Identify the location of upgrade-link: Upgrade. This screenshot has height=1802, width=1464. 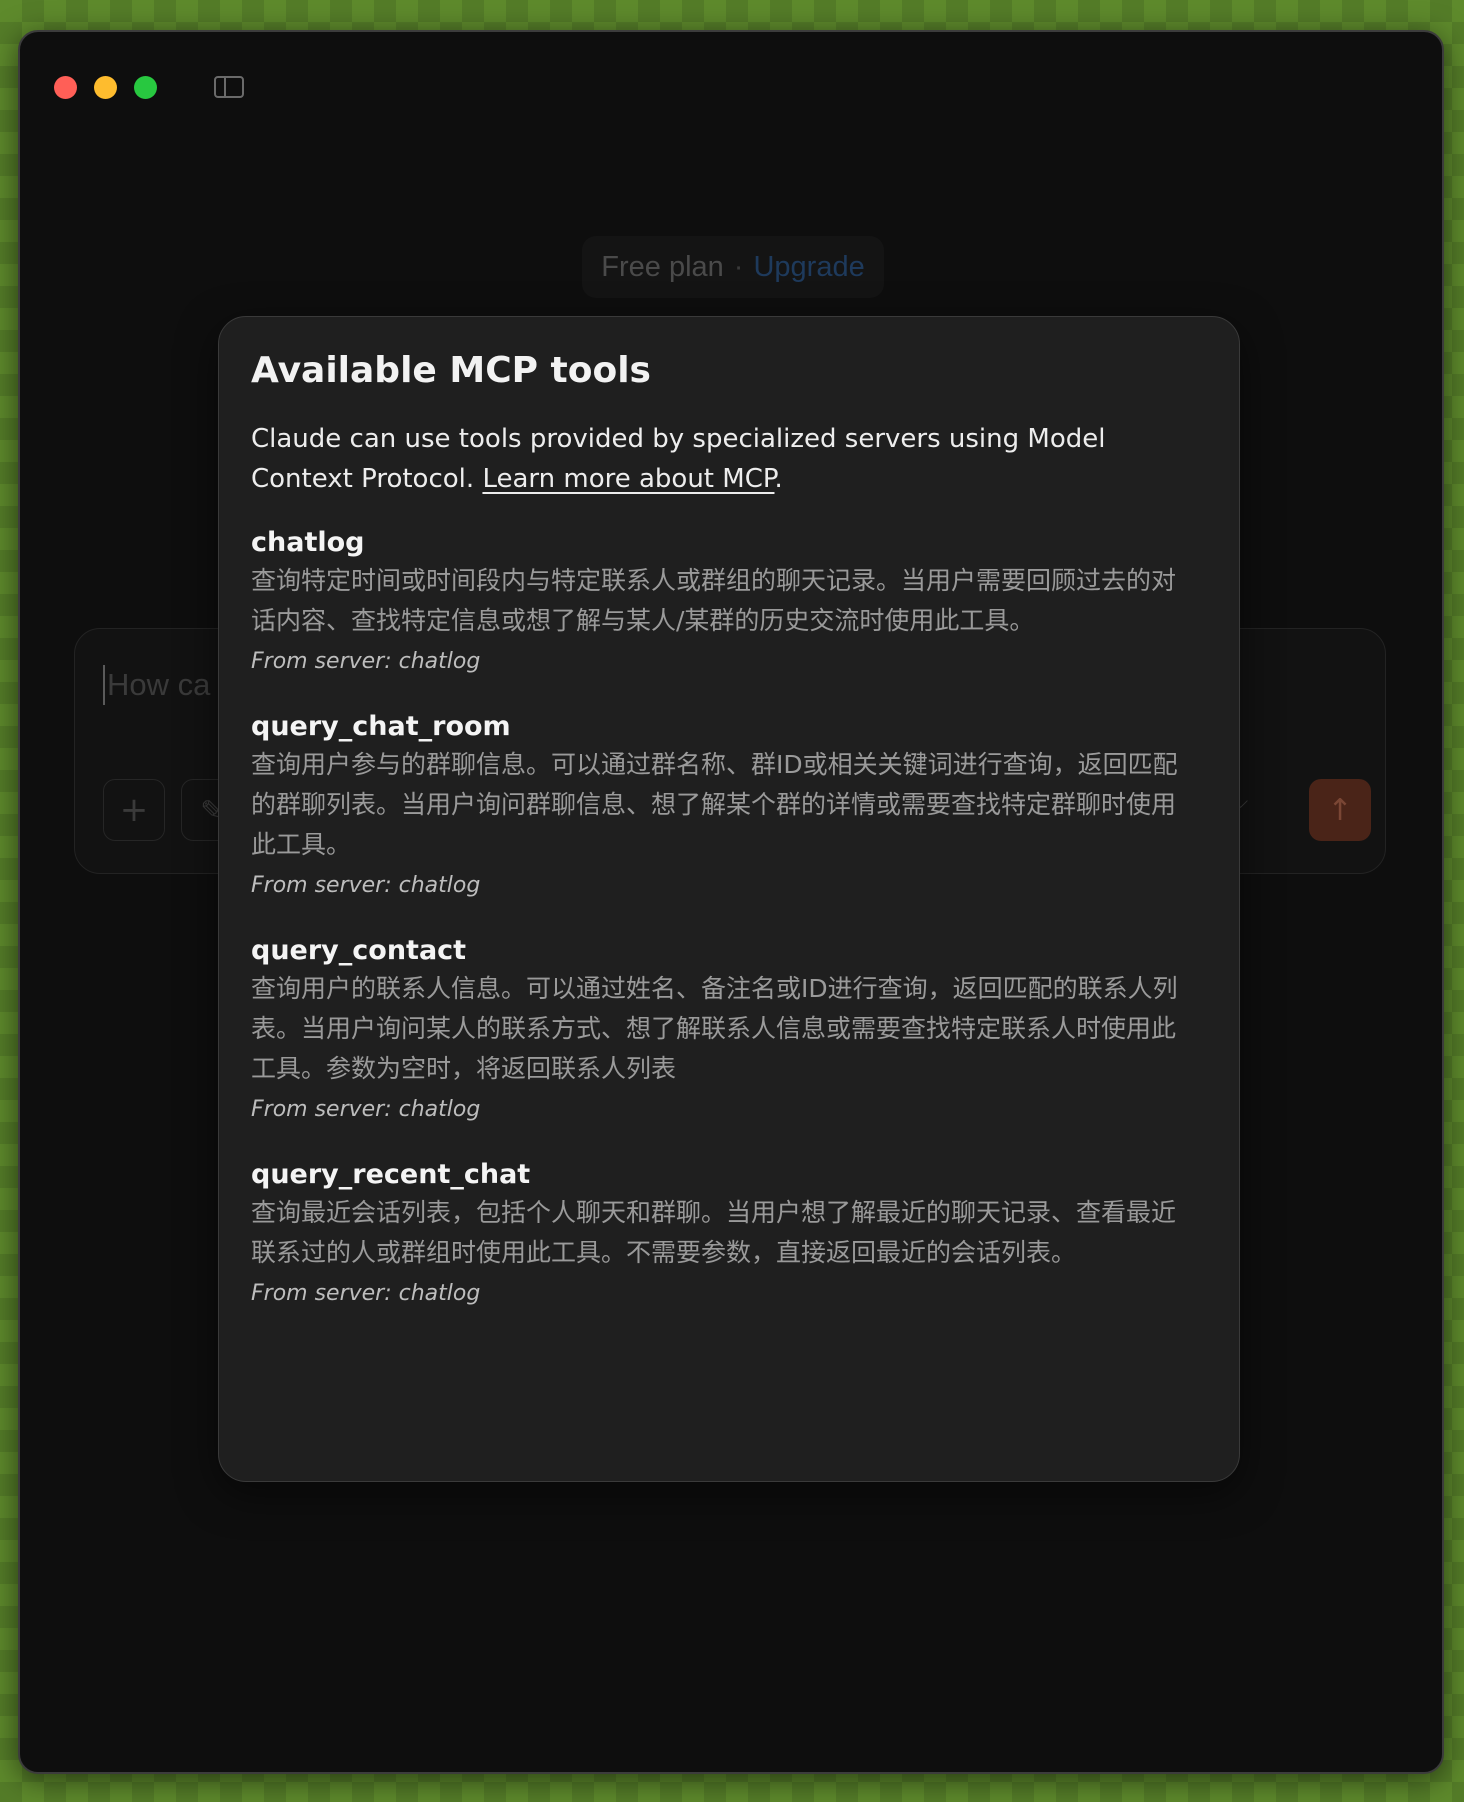
(808, 267).